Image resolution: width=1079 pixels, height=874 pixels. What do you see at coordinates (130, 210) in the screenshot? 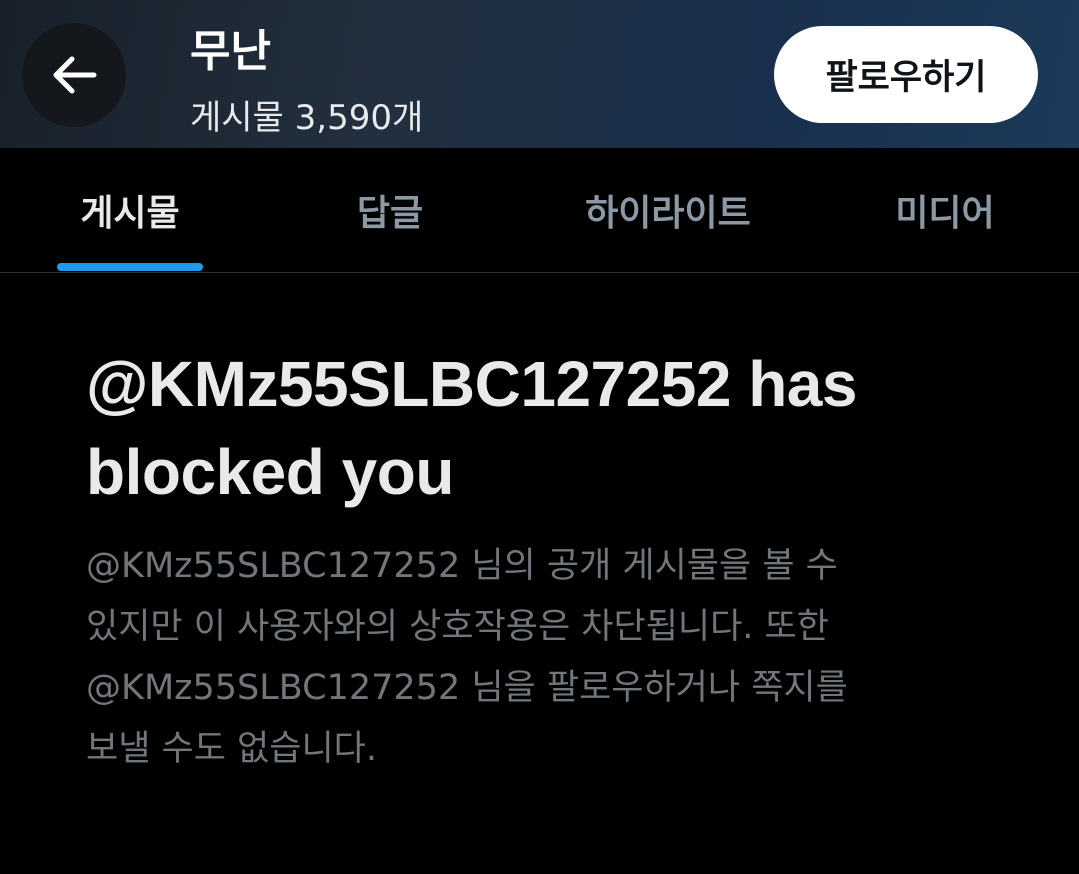
I see `tab-posts: 게시물` at bounding box center [130, 210].